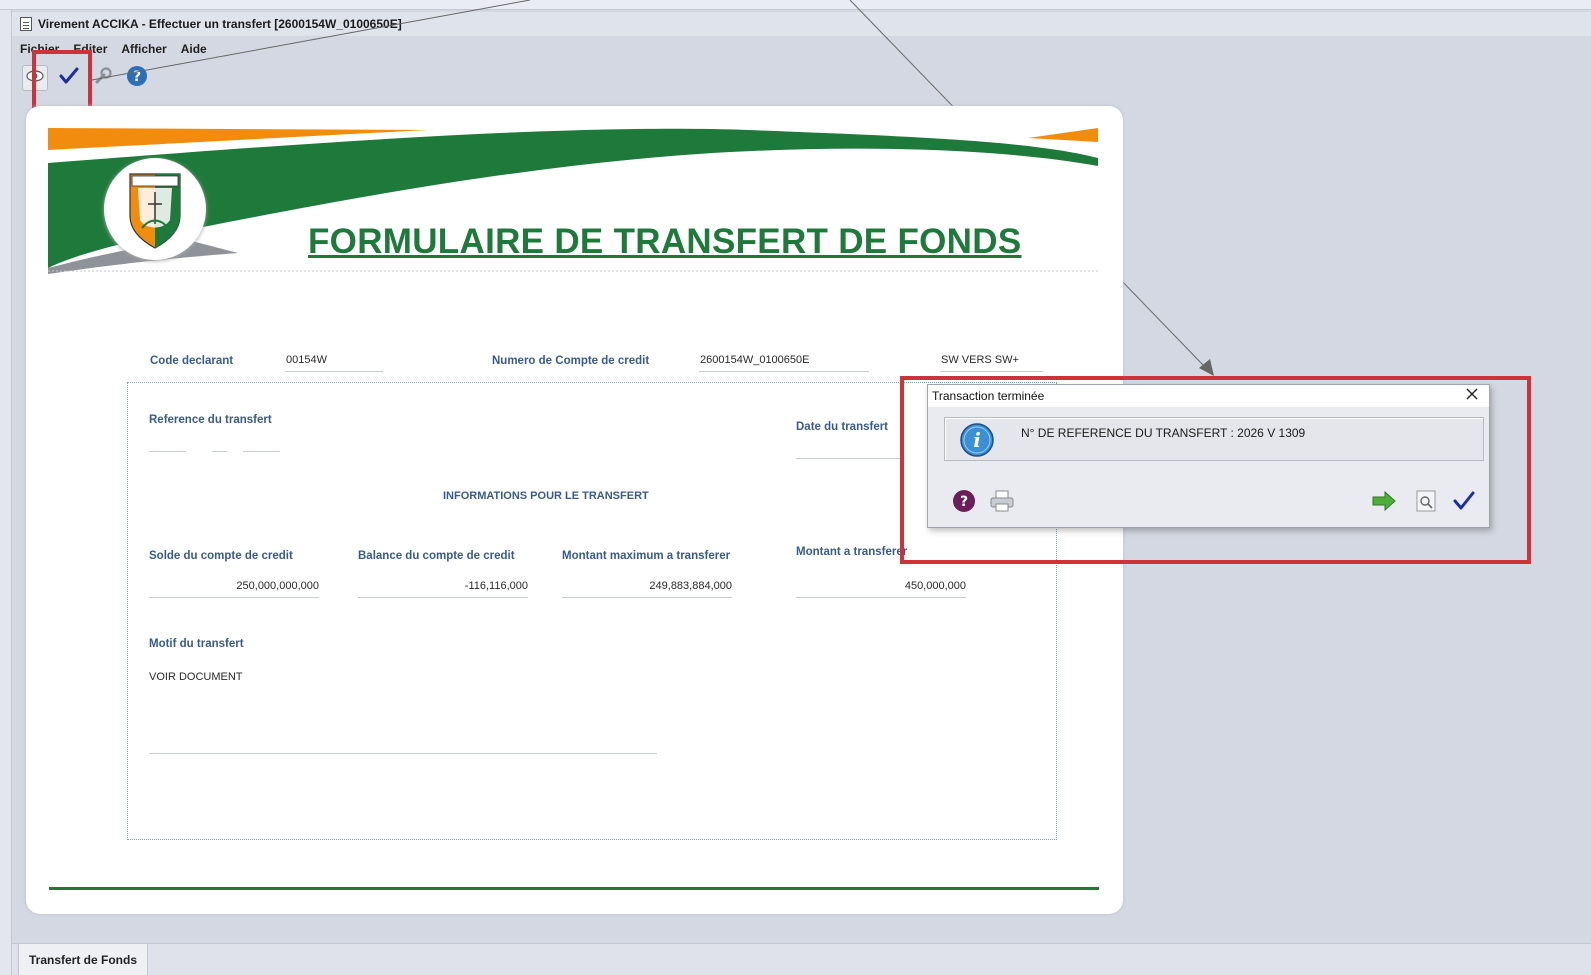  What do you see at coordinates (991, 371) in the screenshot?
I see `direction-underline` at bounding box center [991, 371].